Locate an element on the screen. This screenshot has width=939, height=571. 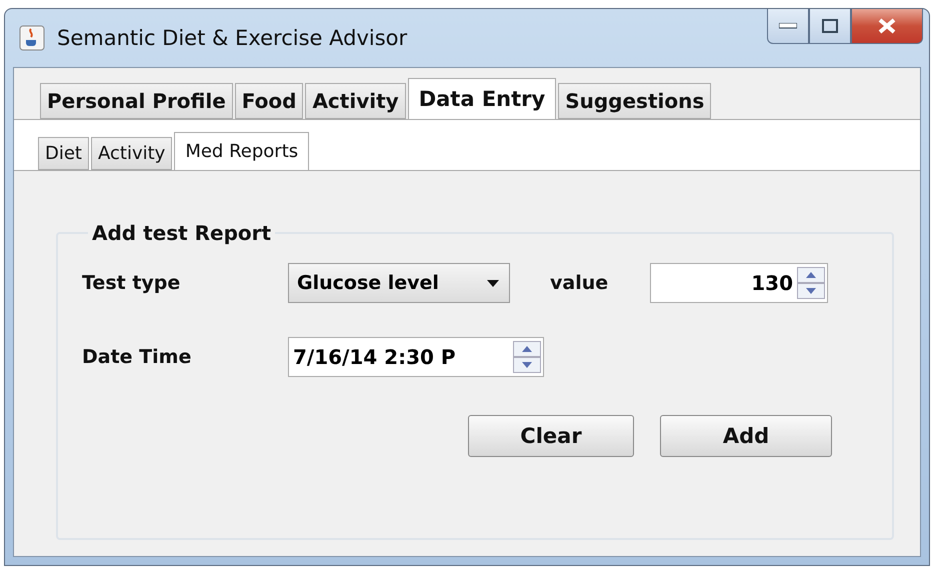
test-type-dropdown: Glucose level is located at coordinates (399, 283).